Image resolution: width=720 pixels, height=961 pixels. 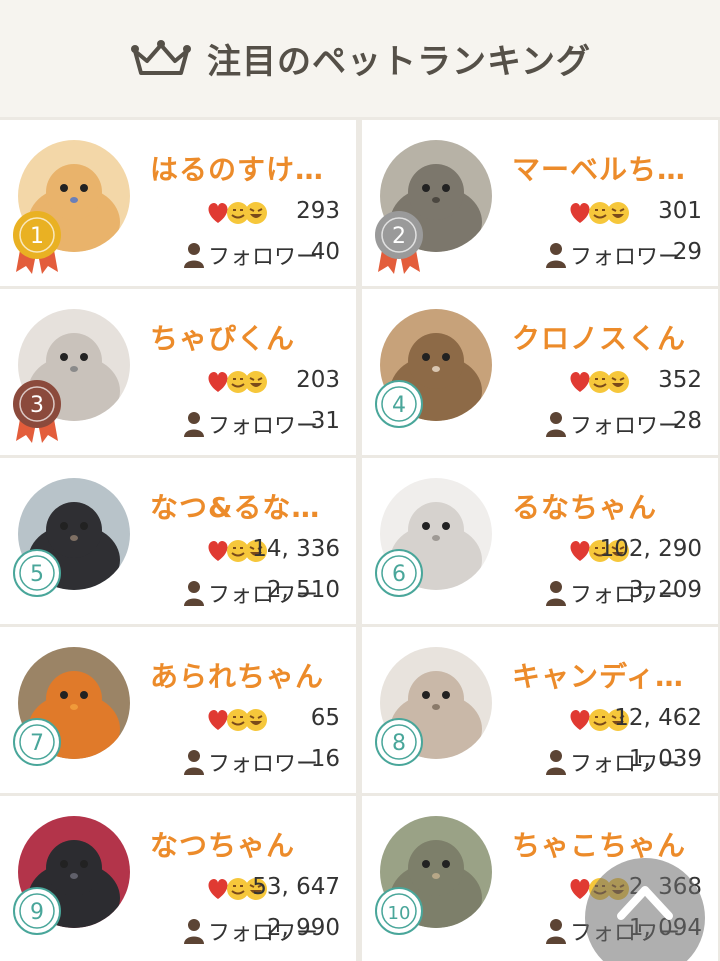 I want to click on pet-name: ちゃぴくん, so click(x=250, y=337).